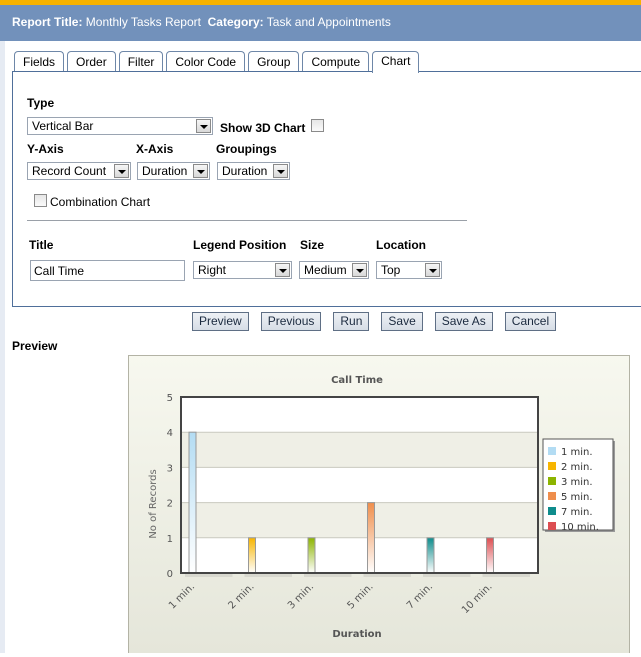  I want to click on groupings-label: Groupings, so click(246, 149).